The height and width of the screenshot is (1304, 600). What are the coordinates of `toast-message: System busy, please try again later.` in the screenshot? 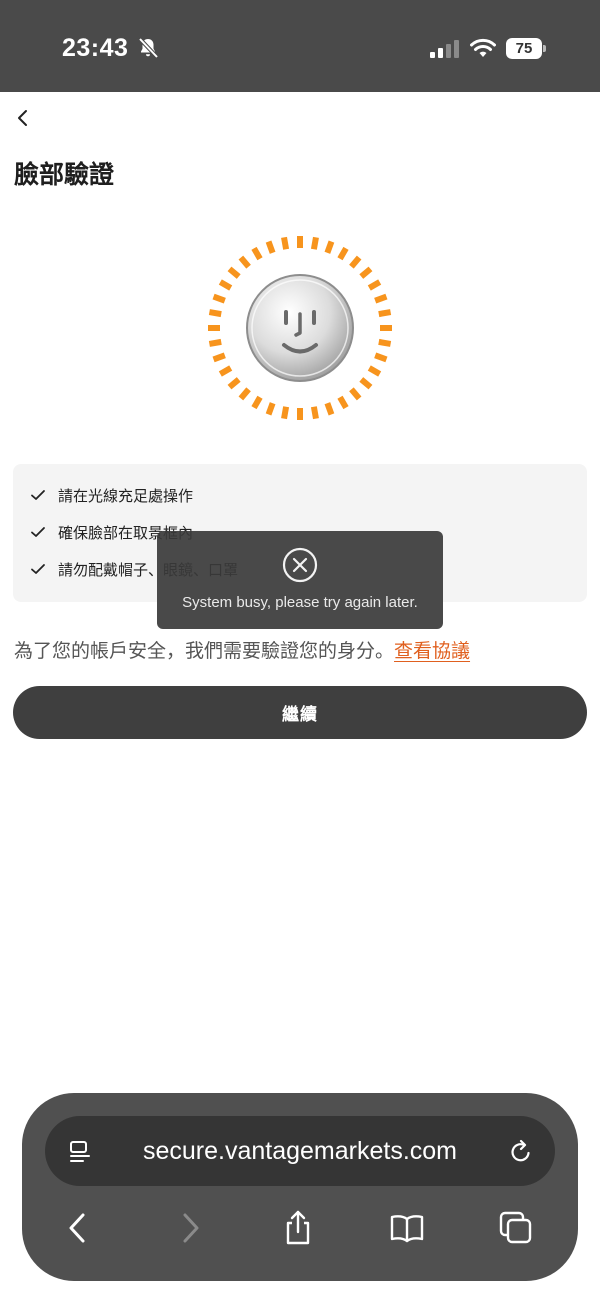 It's located at (300, 602).